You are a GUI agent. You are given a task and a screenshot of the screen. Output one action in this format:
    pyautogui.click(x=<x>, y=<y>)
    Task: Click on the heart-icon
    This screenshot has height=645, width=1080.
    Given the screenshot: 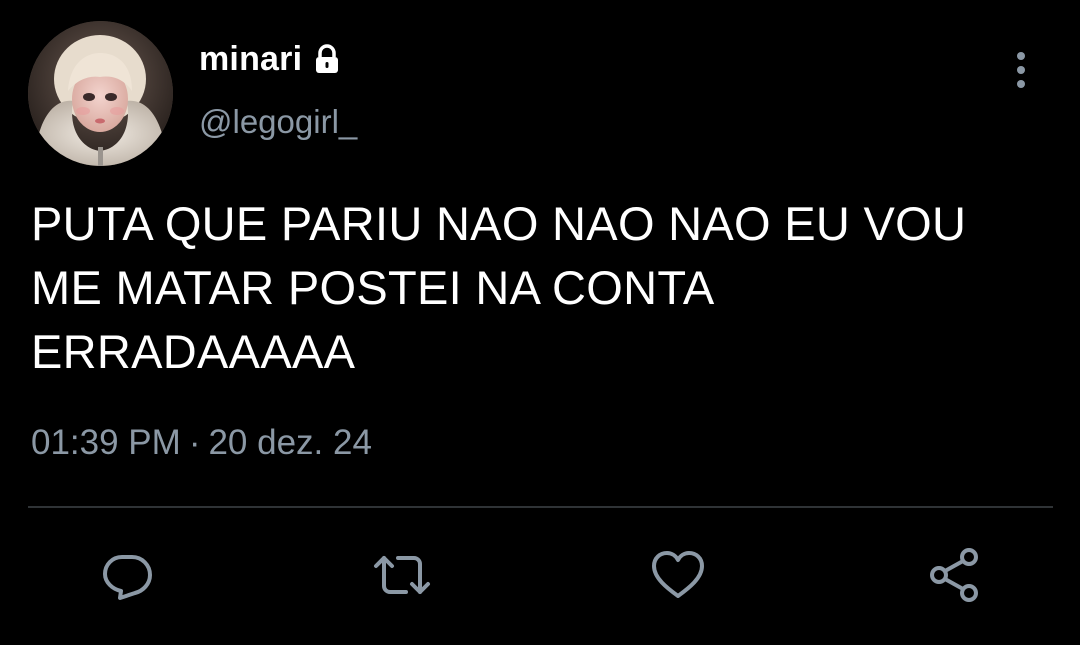 What is the action you would take?
    pyautogui.click(x=678, y=574)
    